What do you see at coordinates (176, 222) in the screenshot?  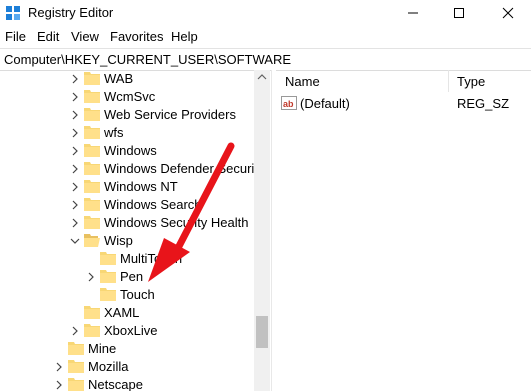 I see `tree-item-label: Windows Security Health` at bounding box center [176, 222].